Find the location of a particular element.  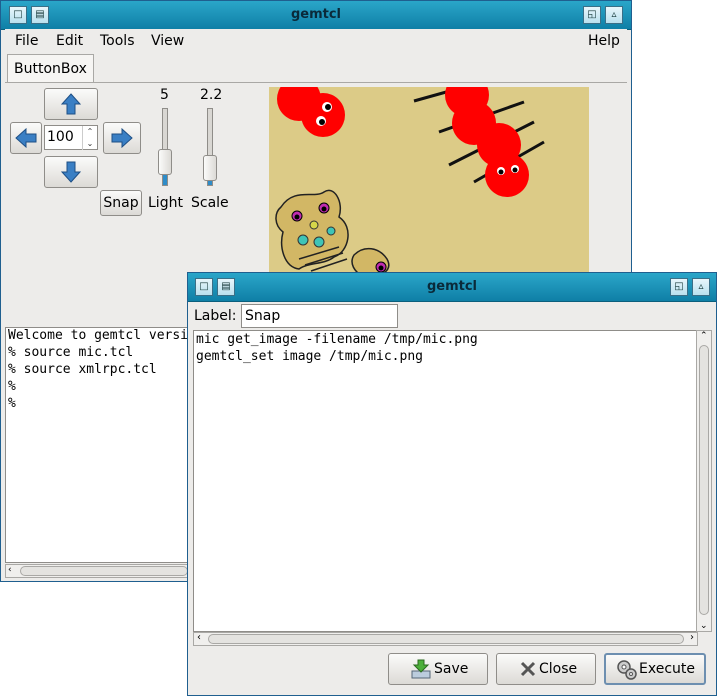

window-title: gemtcl is located at coordinates (316, 14).